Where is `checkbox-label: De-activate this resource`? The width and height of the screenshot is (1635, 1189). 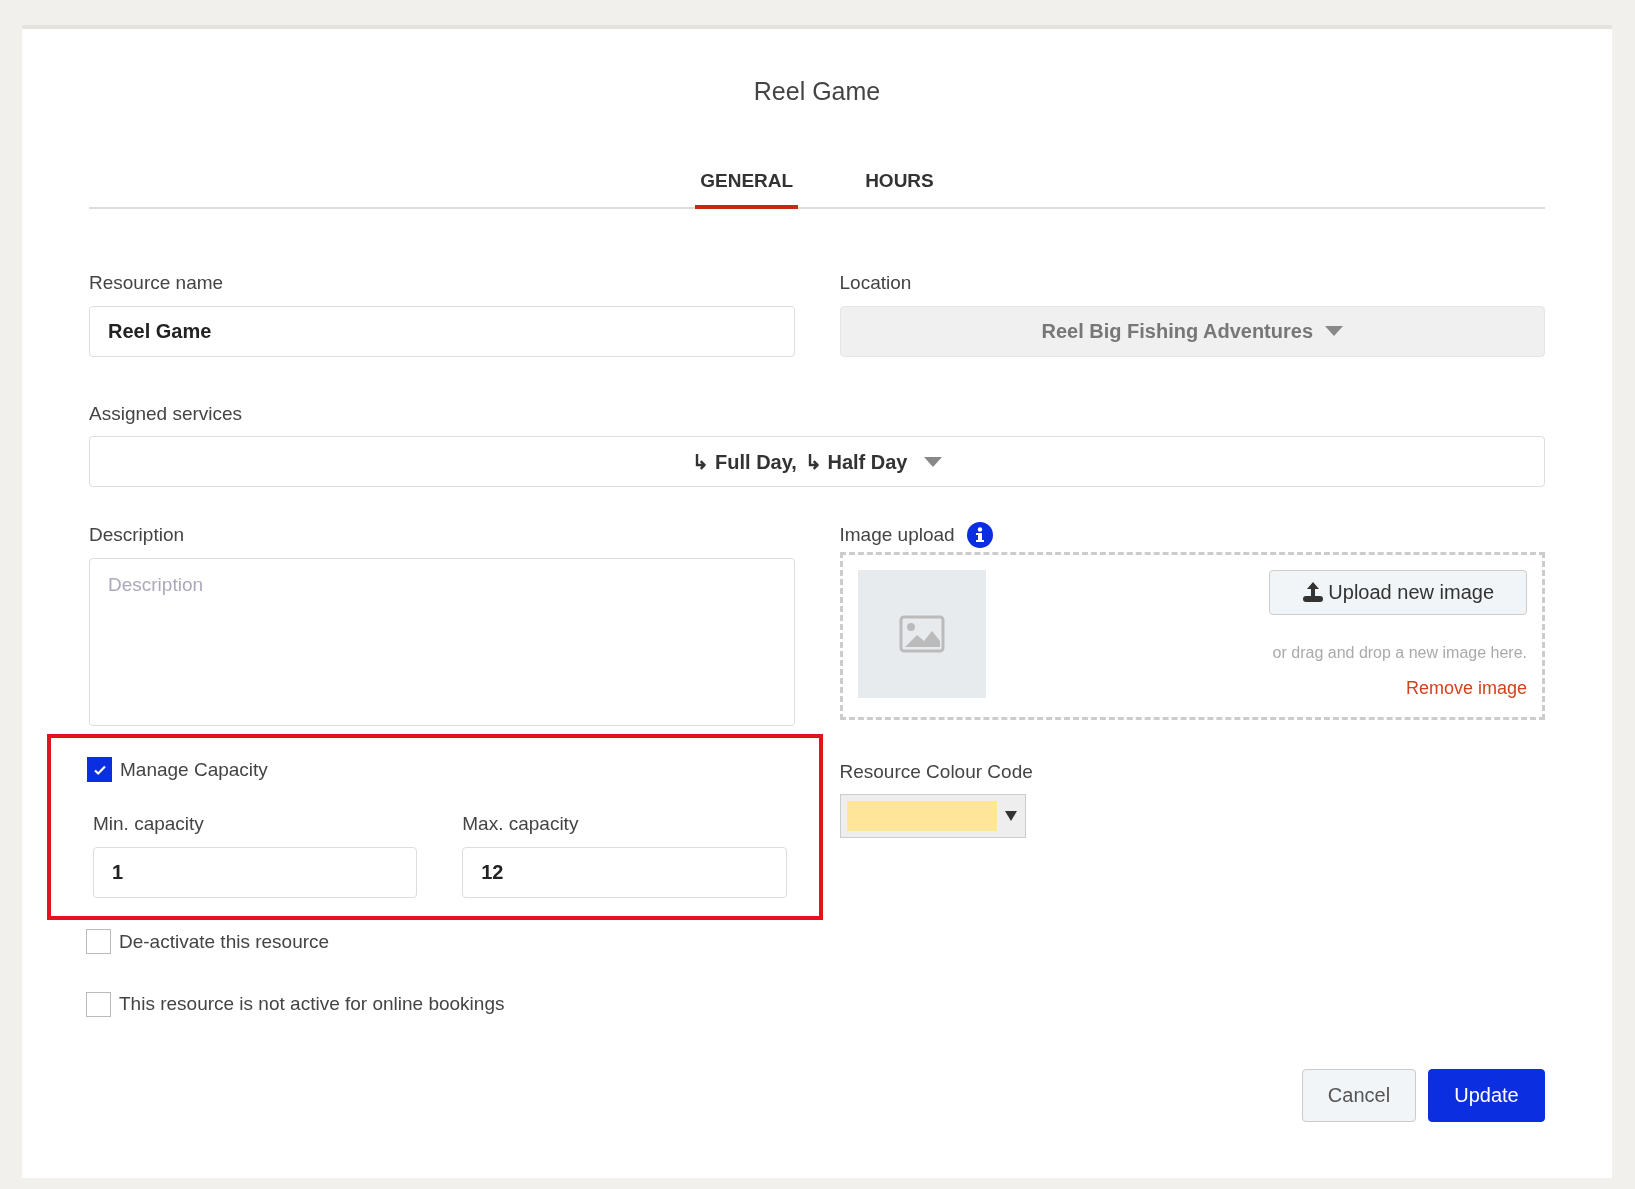
checkbox-label: De-activate this resource is located at coordinates (224, 941).